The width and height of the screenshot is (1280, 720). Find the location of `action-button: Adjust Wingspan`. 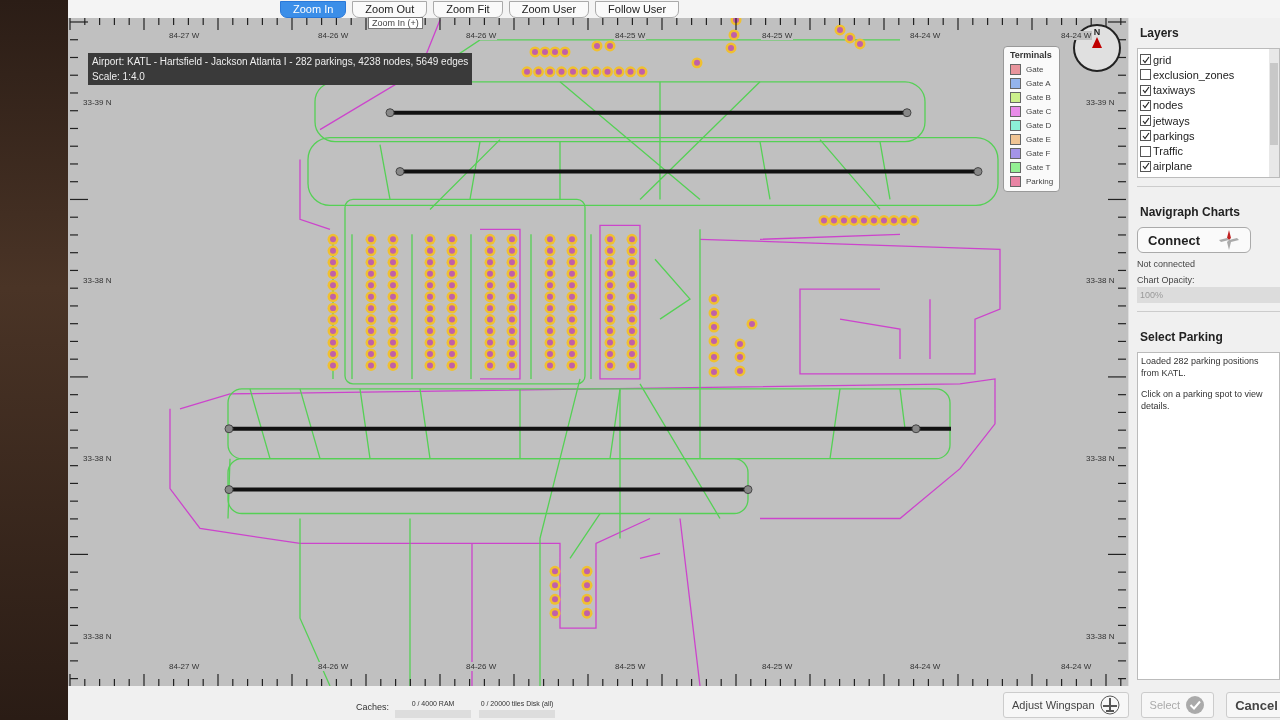

action-button: Adjust Wingspan is located at coordinates (1066, 705).